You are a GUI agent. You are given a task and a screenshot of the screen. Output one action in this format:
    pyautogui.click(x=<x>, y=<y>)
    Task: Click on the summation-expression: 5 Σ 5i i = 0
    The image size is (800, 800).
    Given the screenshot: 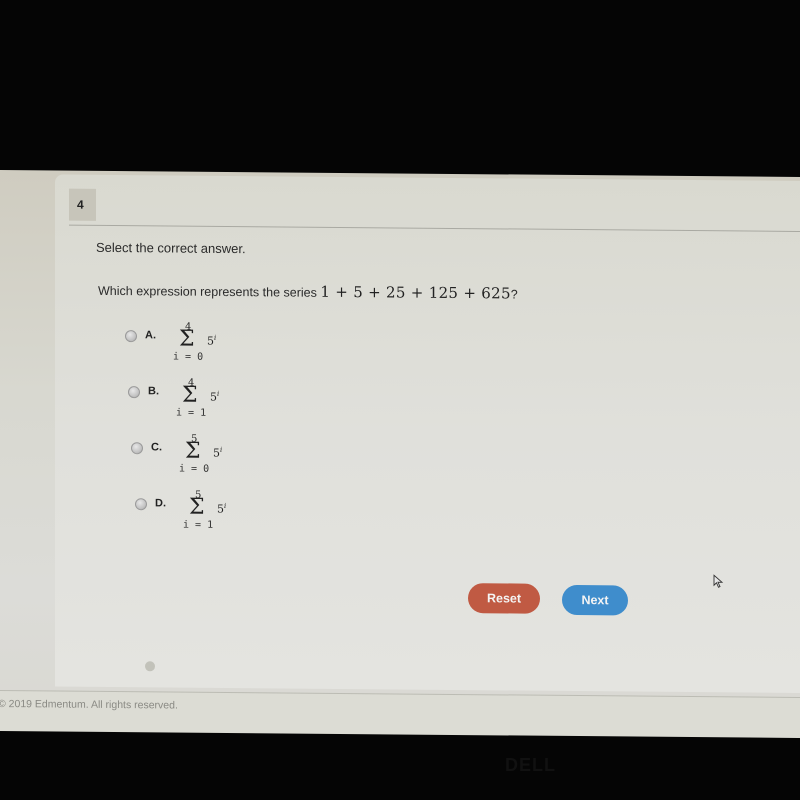 What is the action you would take?
    pyautogui.click(x=219, y=464)
    